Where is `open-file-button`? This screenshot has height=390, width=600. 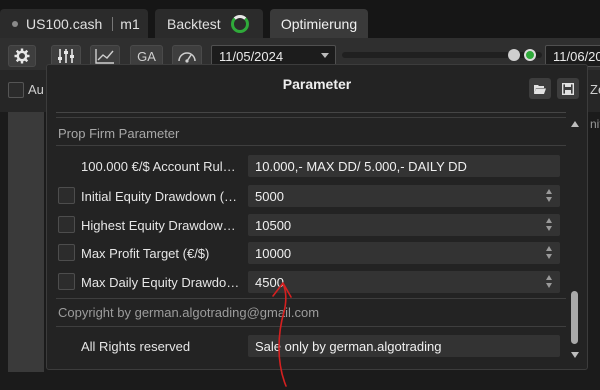 open-file-button is located at coordinates (540, 88).